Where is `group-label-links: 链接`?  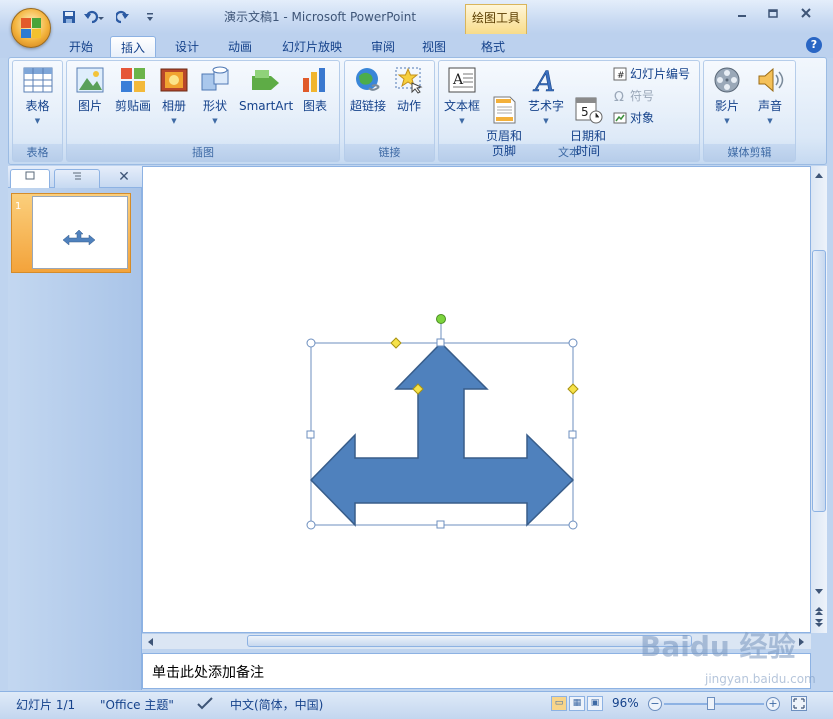
group-label-links: 链接 is located at coordinates (389, 152).